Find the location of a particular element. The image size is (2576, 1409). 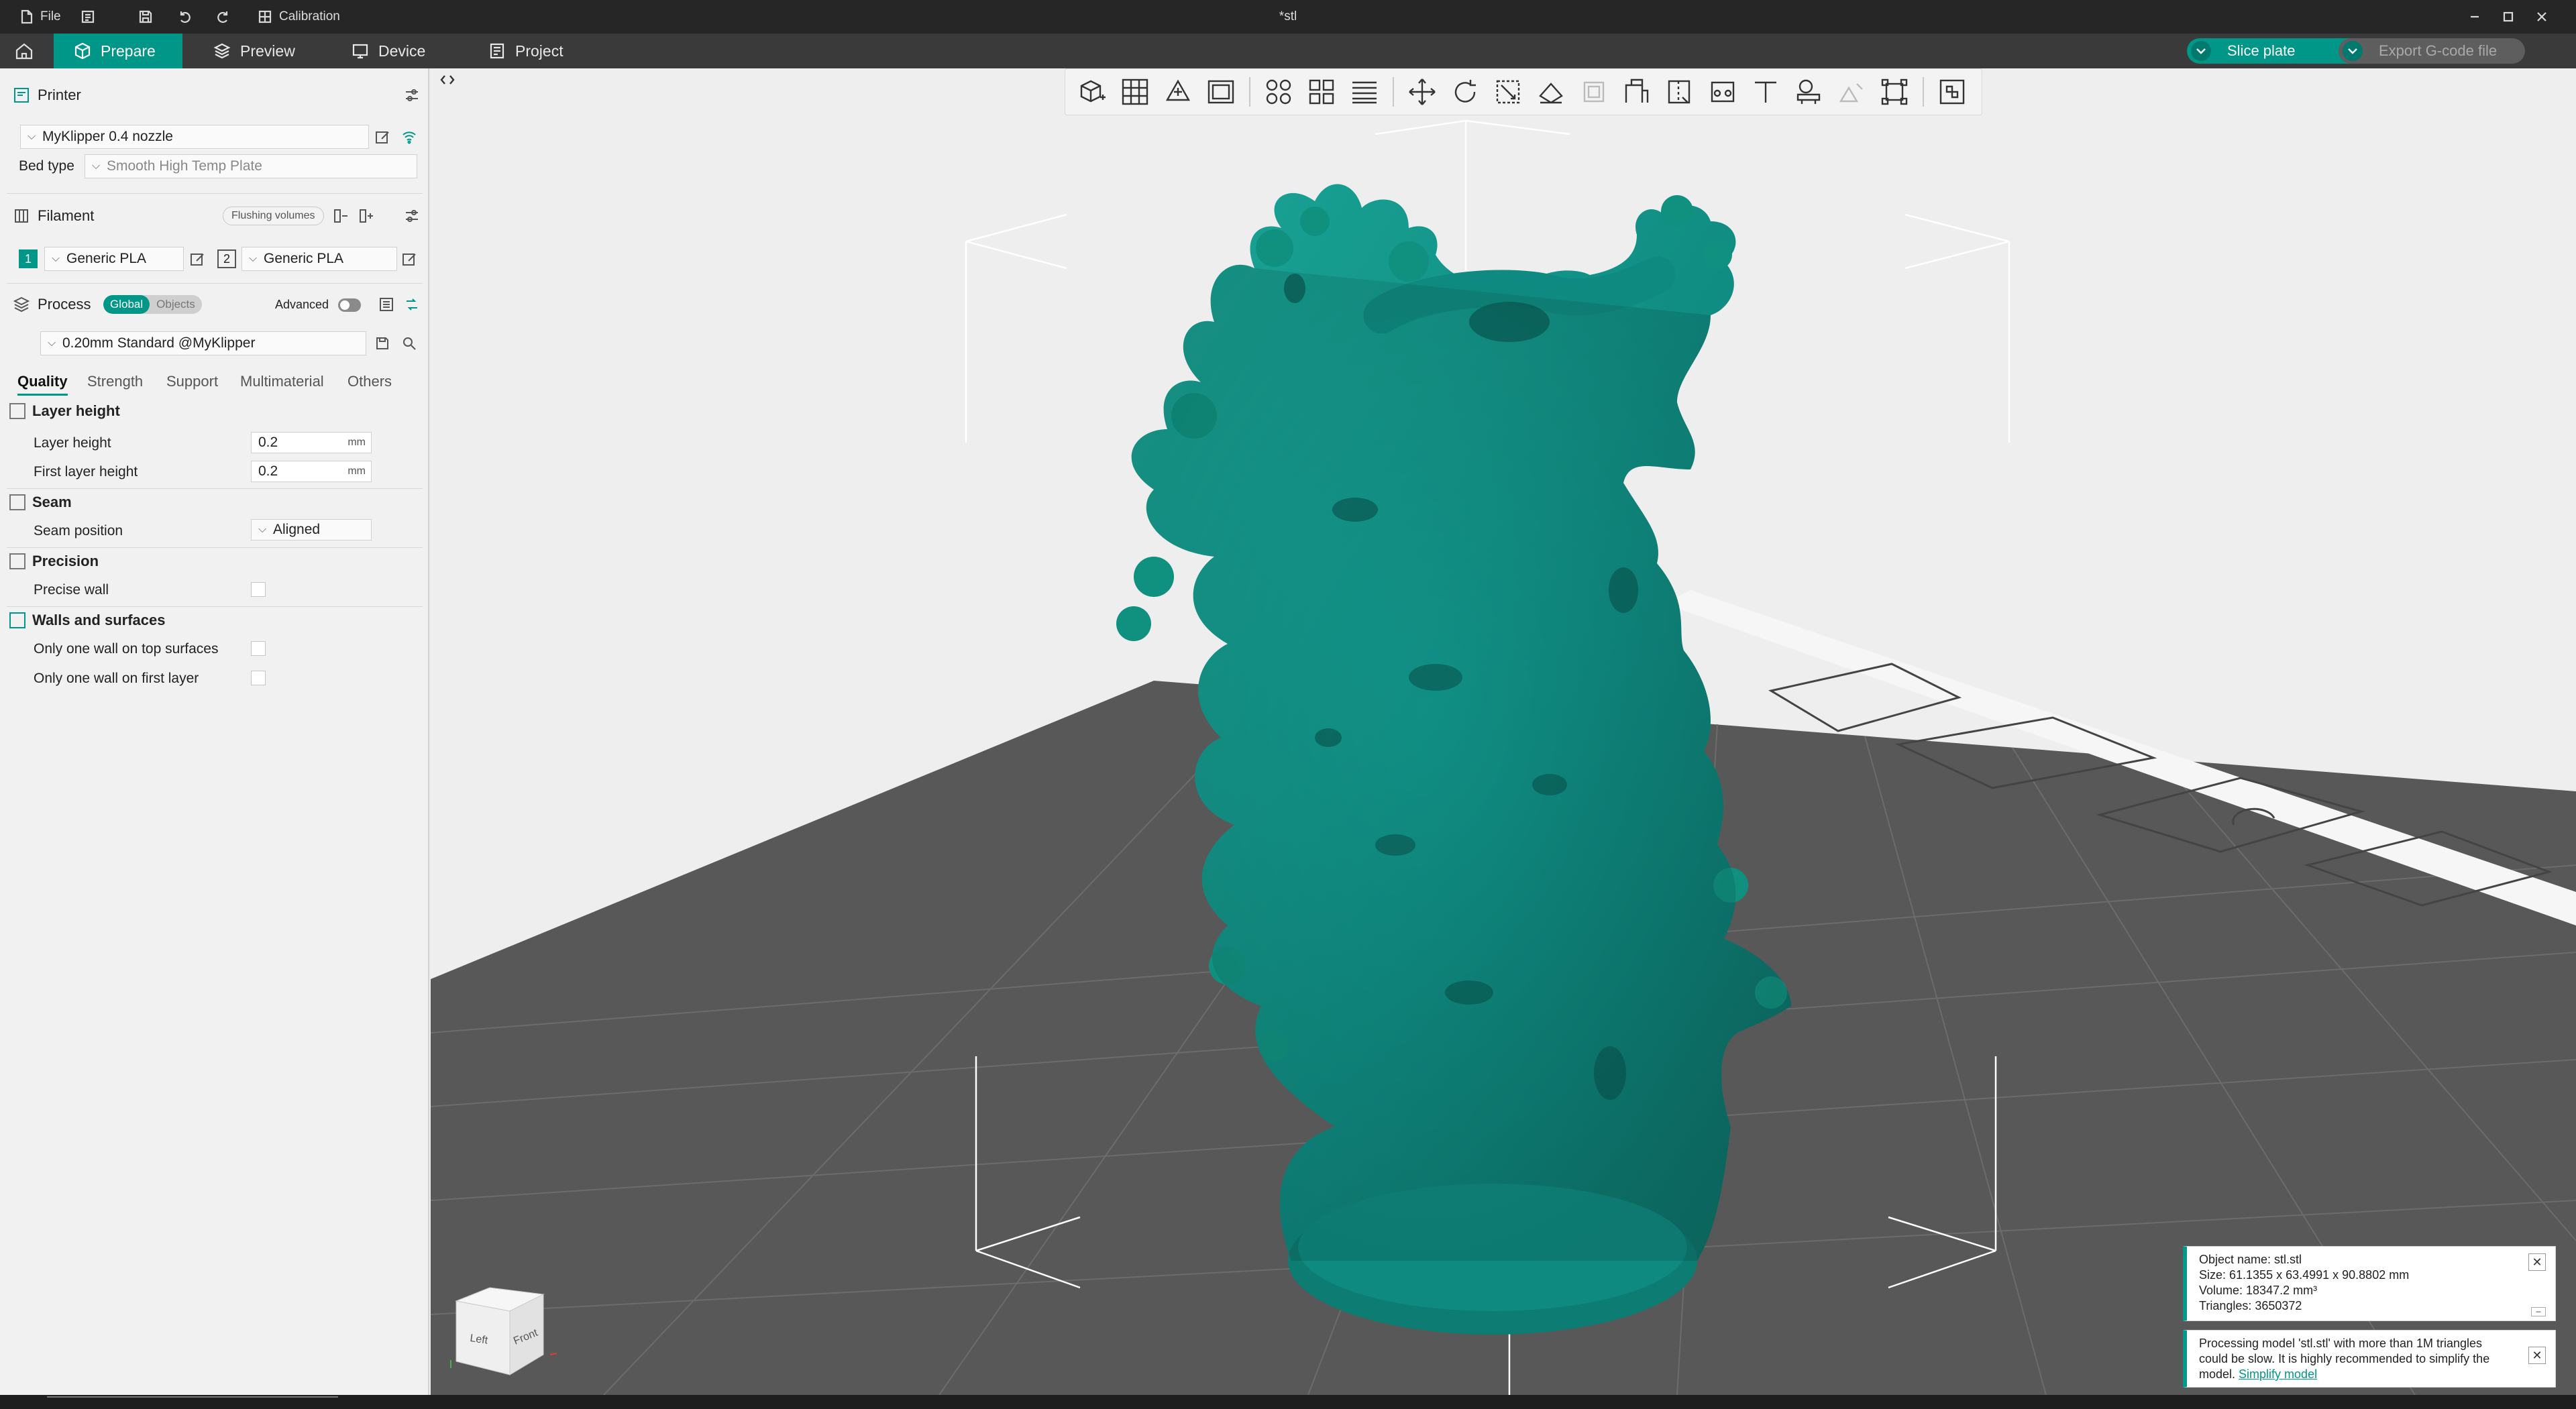

mesh-boolean-button is located at coordinates (1808, 92).